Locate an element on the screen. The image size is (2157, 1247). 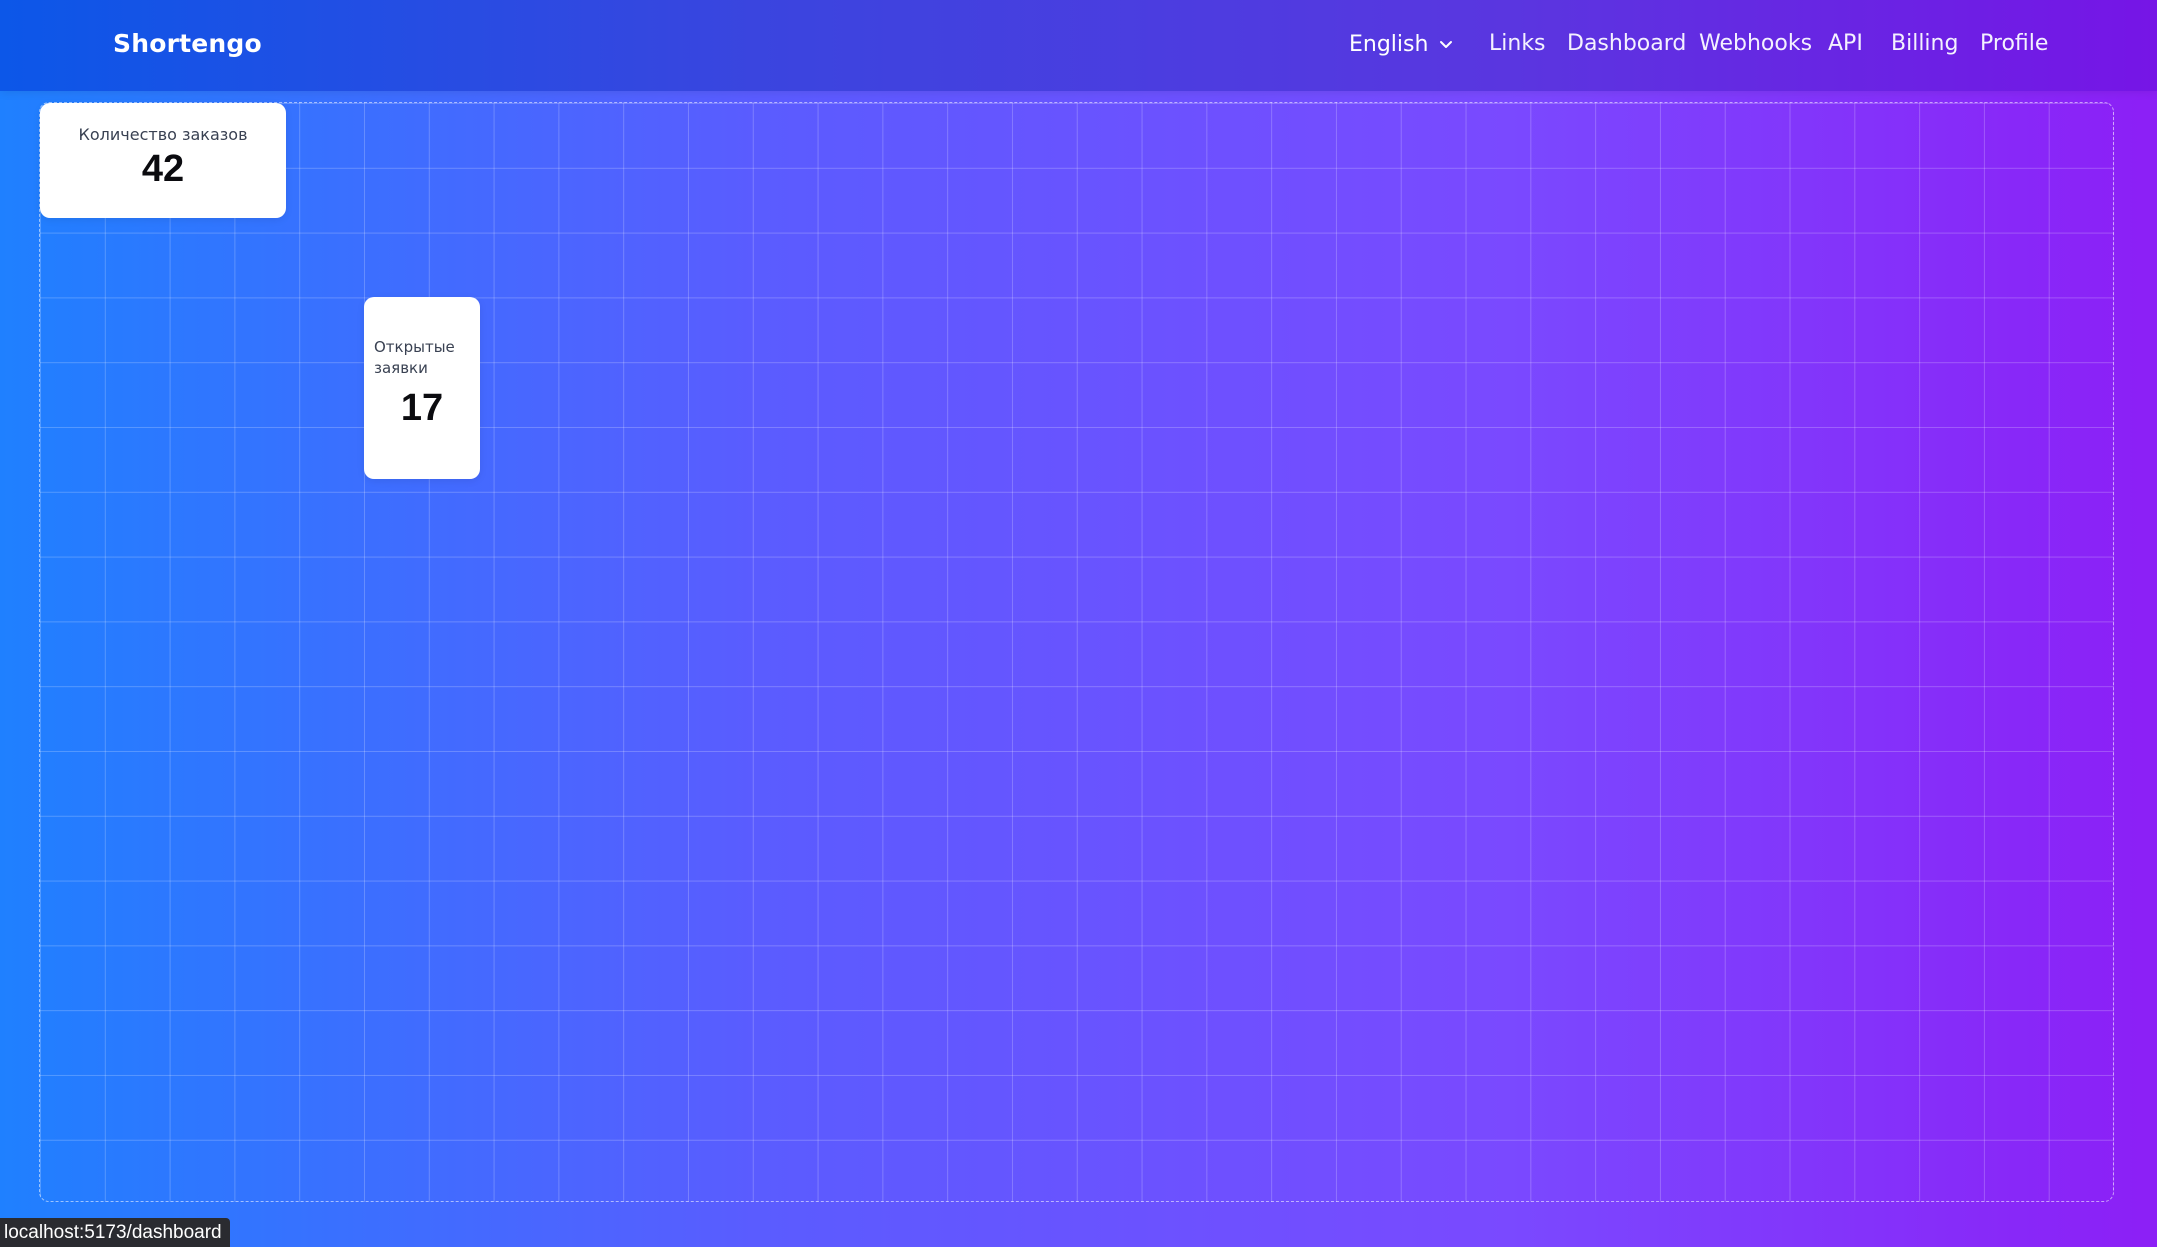
language-select-value: English is located at coordinates (1389, 44).